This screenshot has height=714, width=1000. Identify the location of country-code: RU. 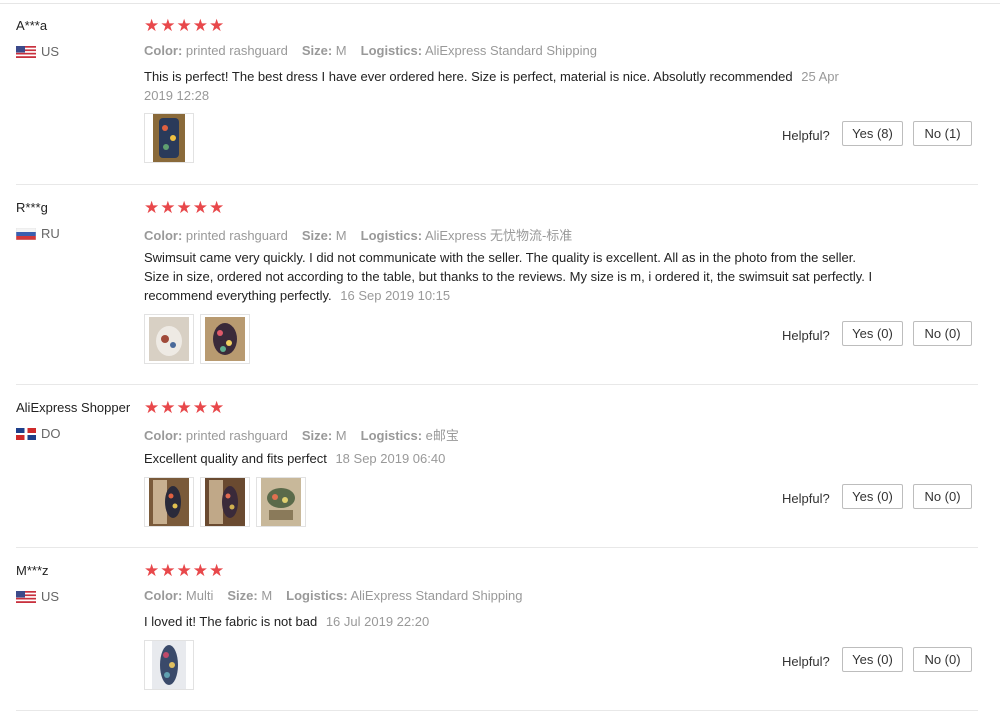
(50, 233).